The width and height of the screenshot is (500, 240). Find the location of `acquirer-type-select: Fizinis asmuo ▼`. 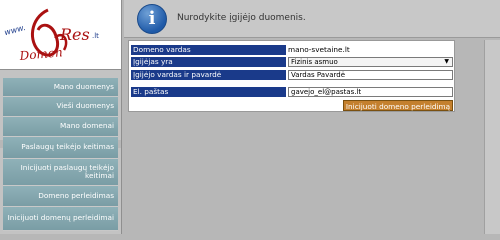

acquirer-type-select: Fizinis asmuo ▼ is located at coordinates (370, 62).